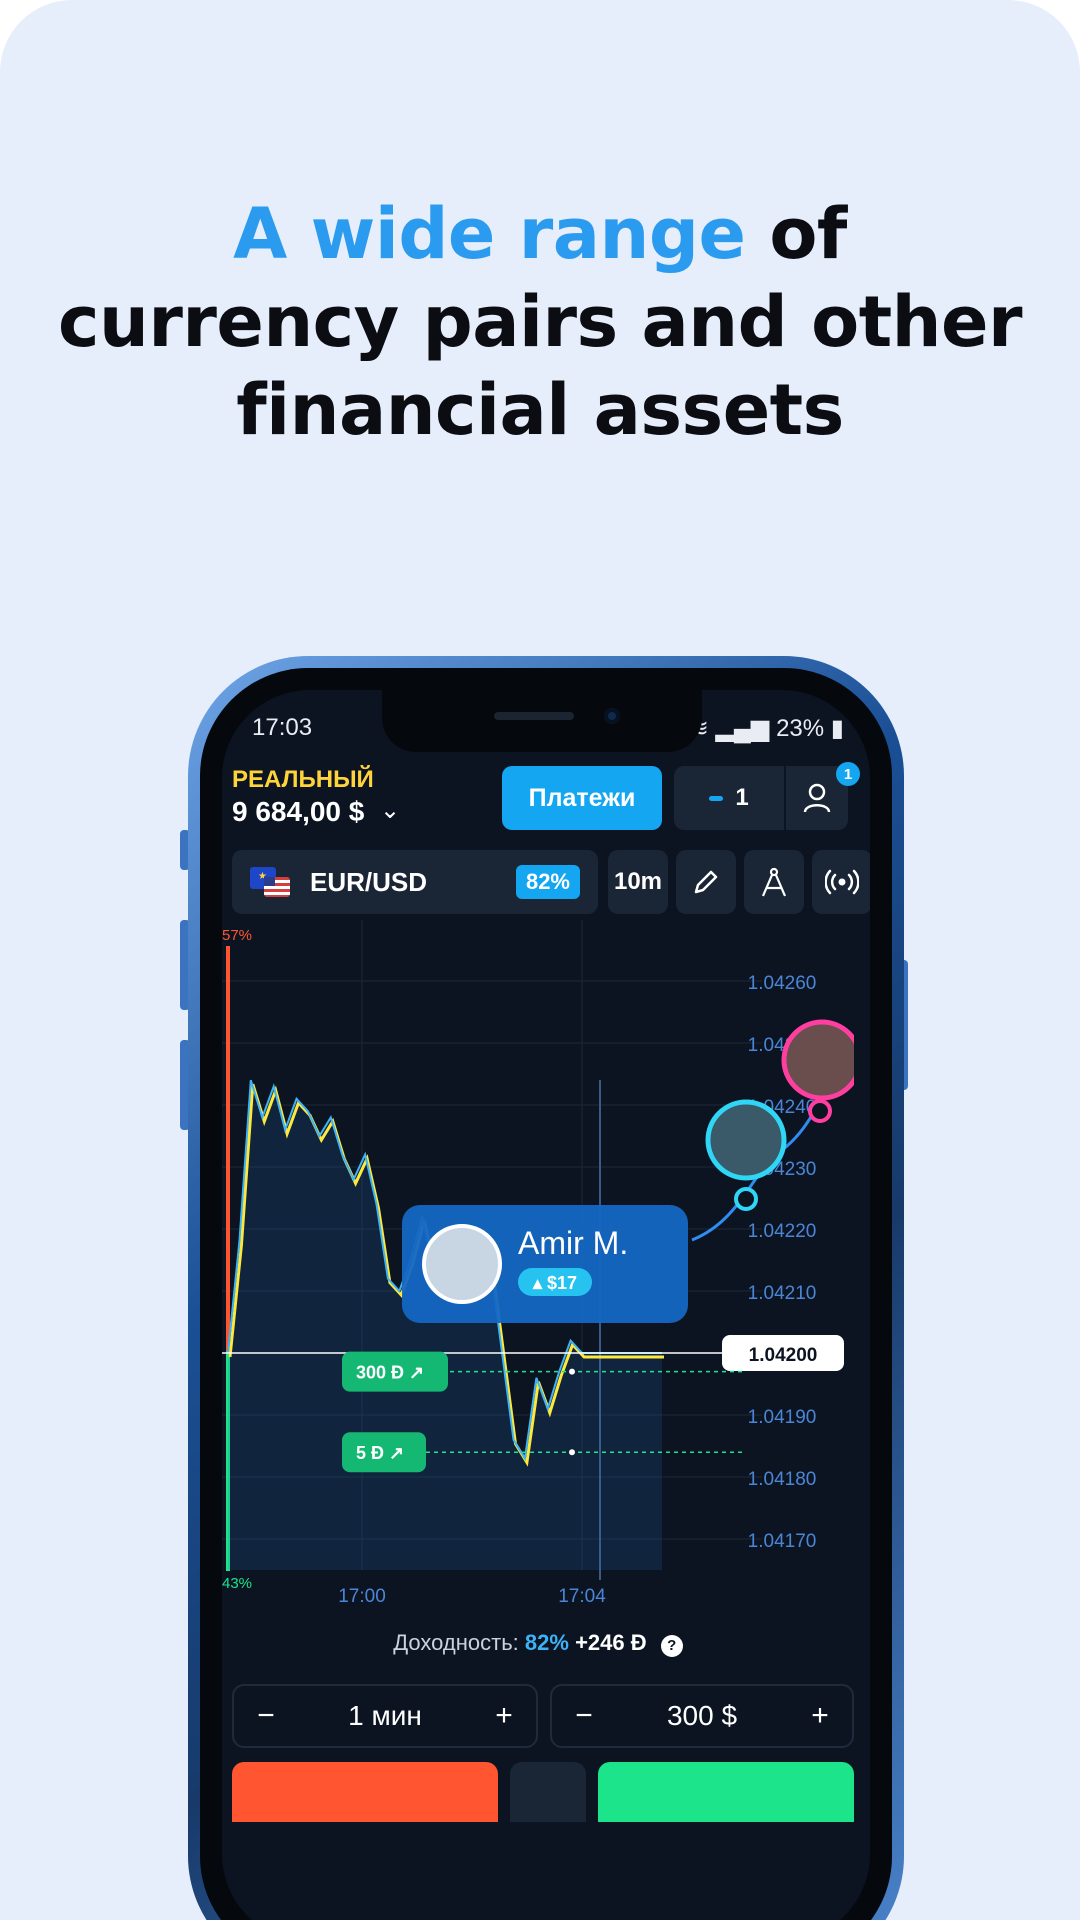 This screenshot has width=1080, height=1920. I want to click on chevron-down-icon: ⌄, so click(390, 810).